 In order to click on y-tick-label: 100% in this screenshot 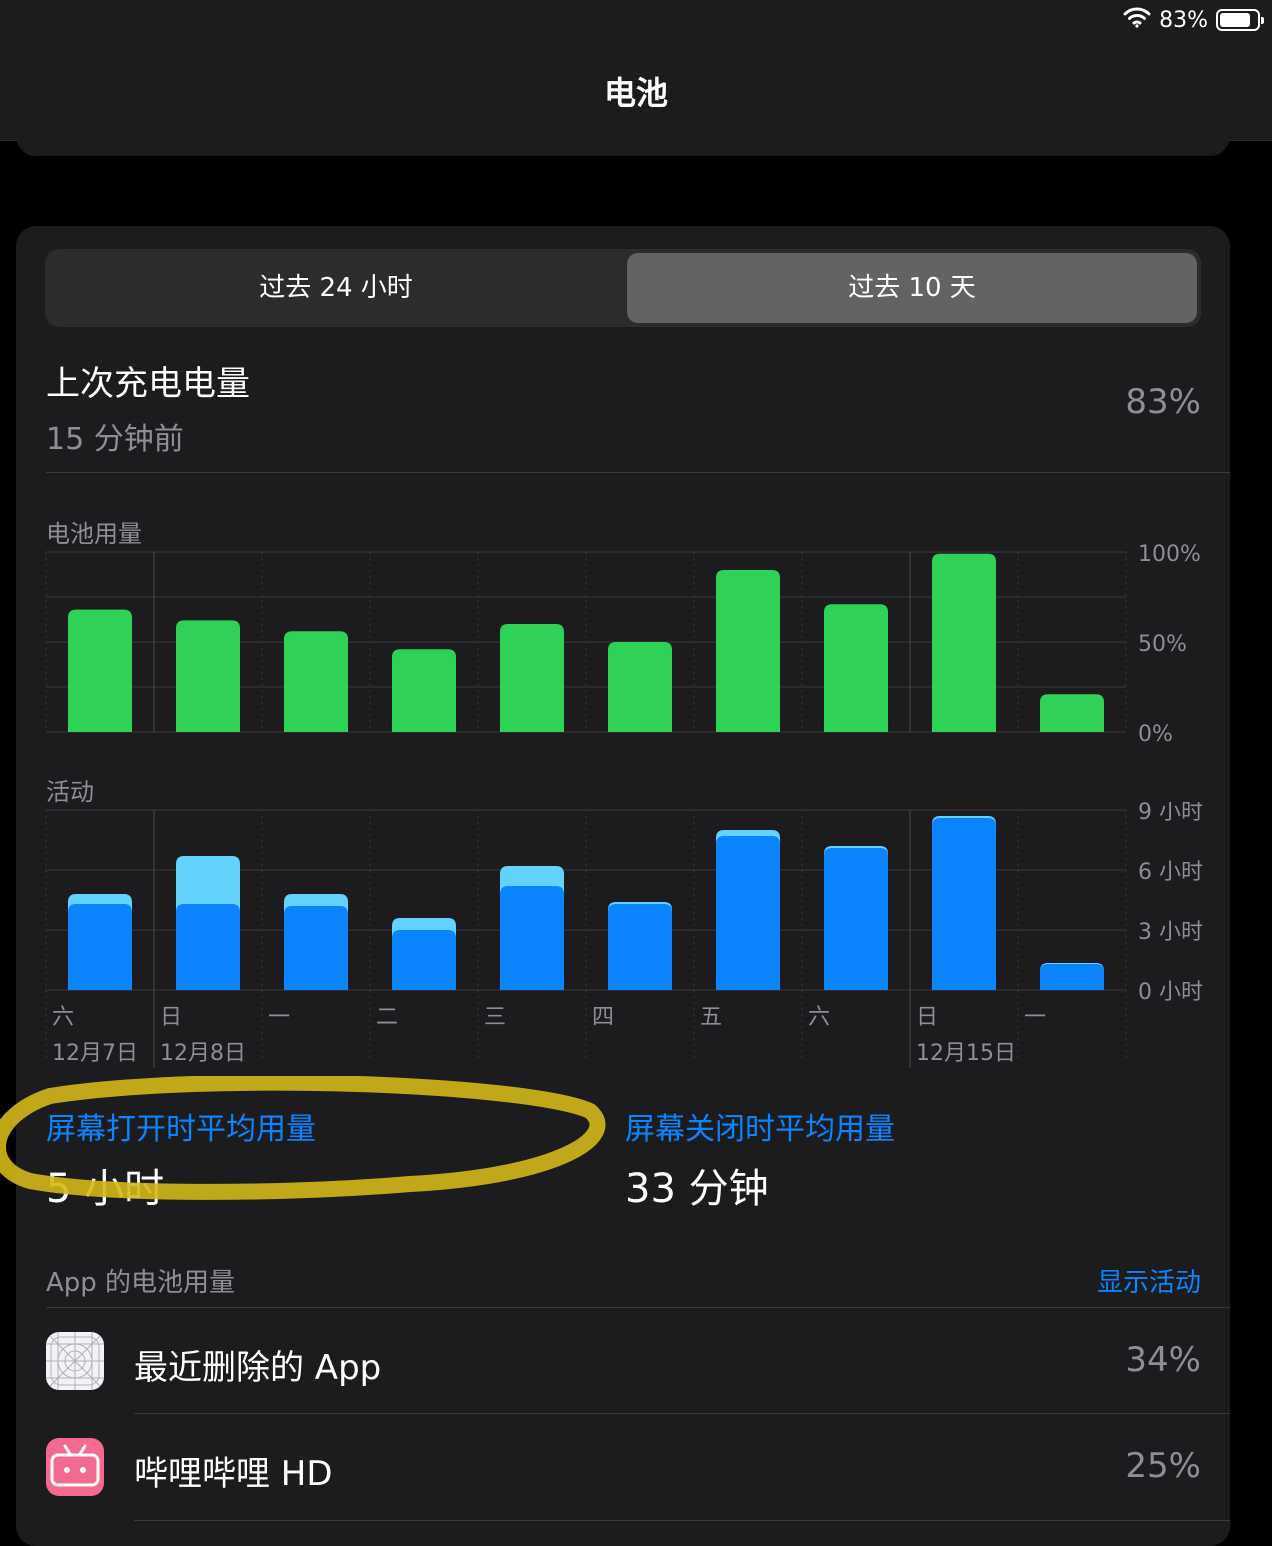, I will do `click(1169, 555)`.